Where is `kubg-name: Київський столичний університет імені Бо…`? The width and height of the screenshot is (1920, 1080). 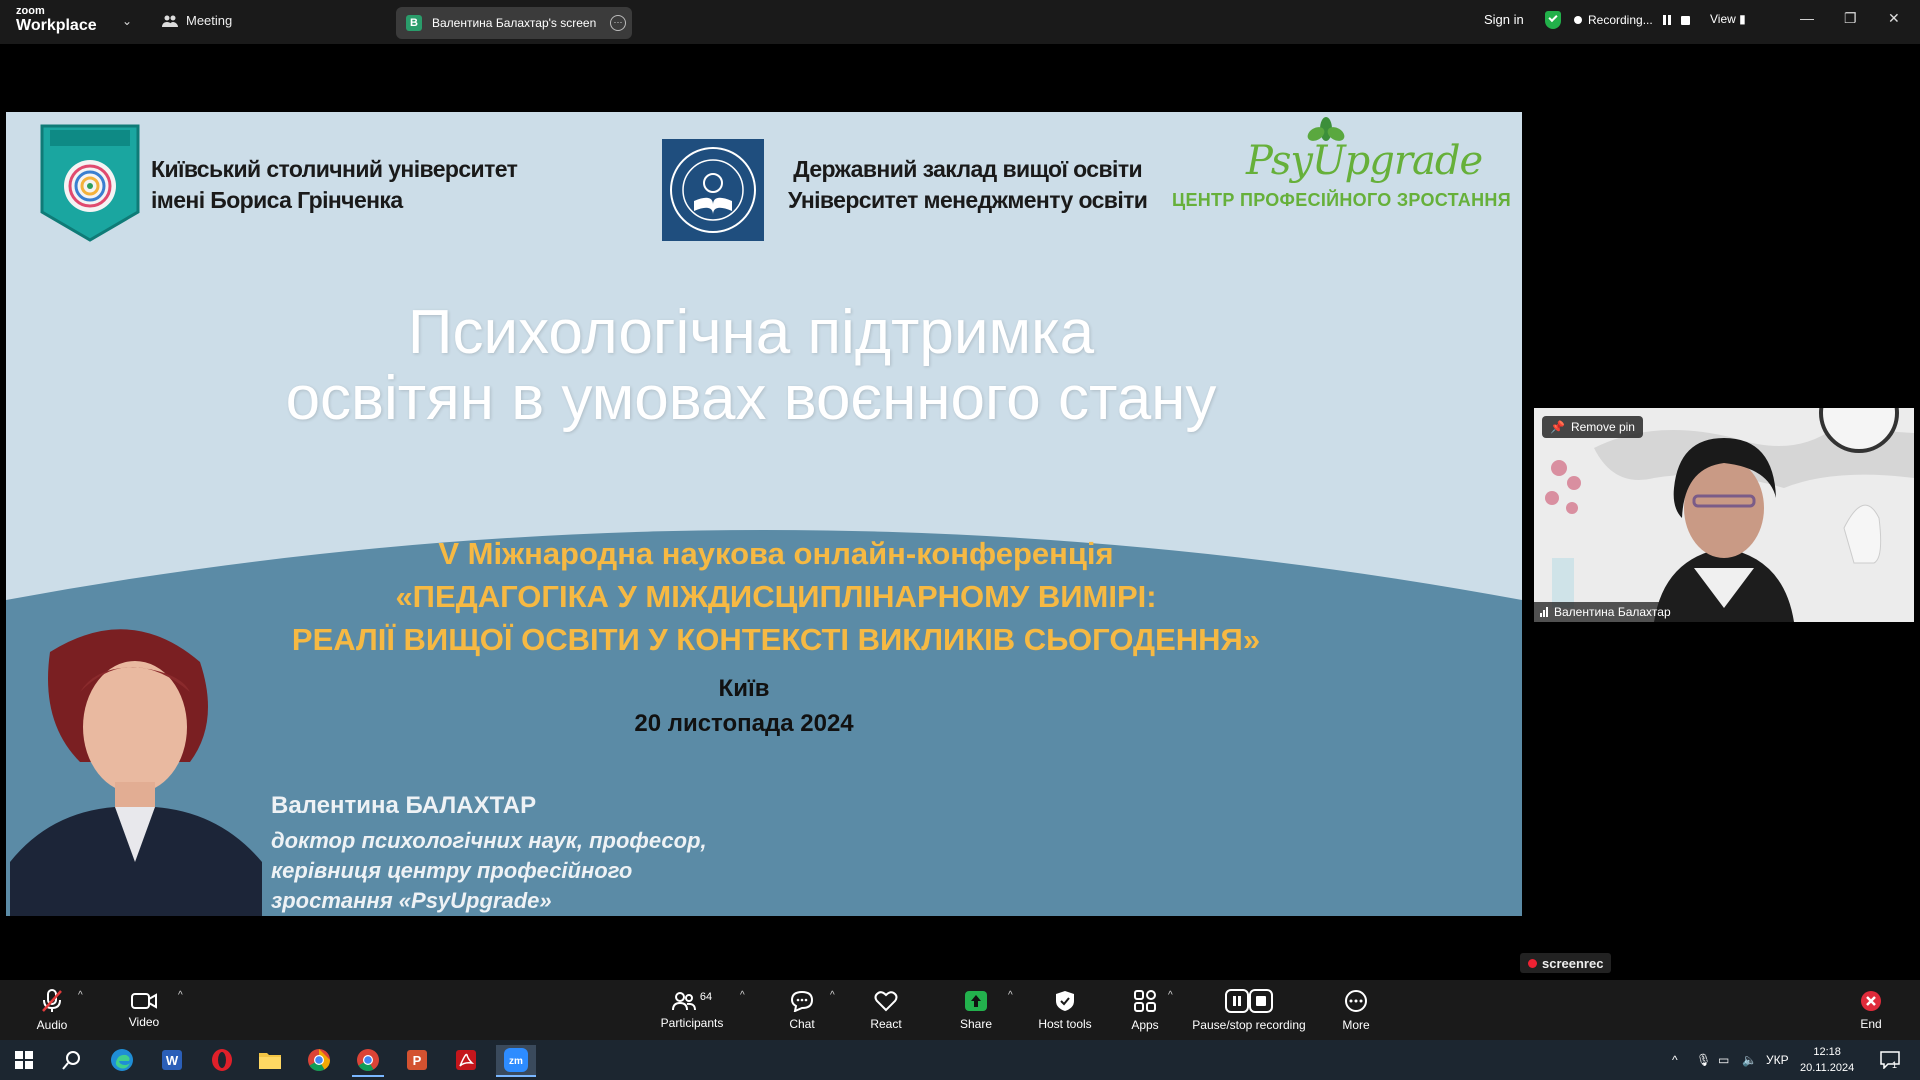
kubg-name: Київський столичний університет імені Бо… is located at coordinates (334, 185).